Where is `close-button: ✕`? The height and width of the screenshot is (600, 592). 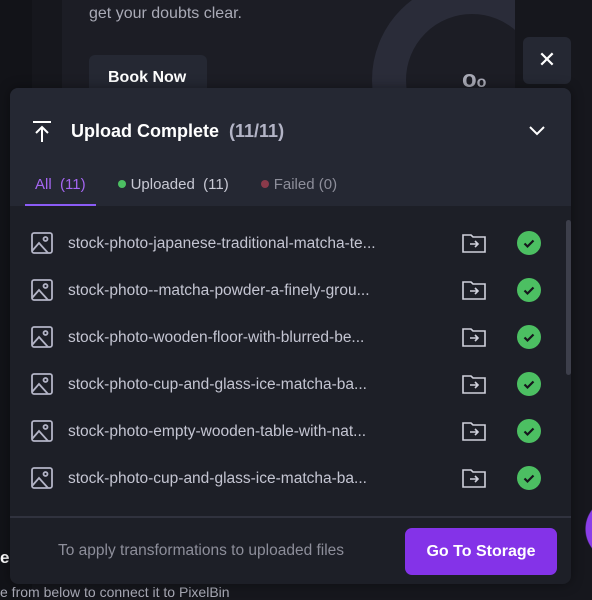 close-button: ✕ is located at coordinates (547, 60).